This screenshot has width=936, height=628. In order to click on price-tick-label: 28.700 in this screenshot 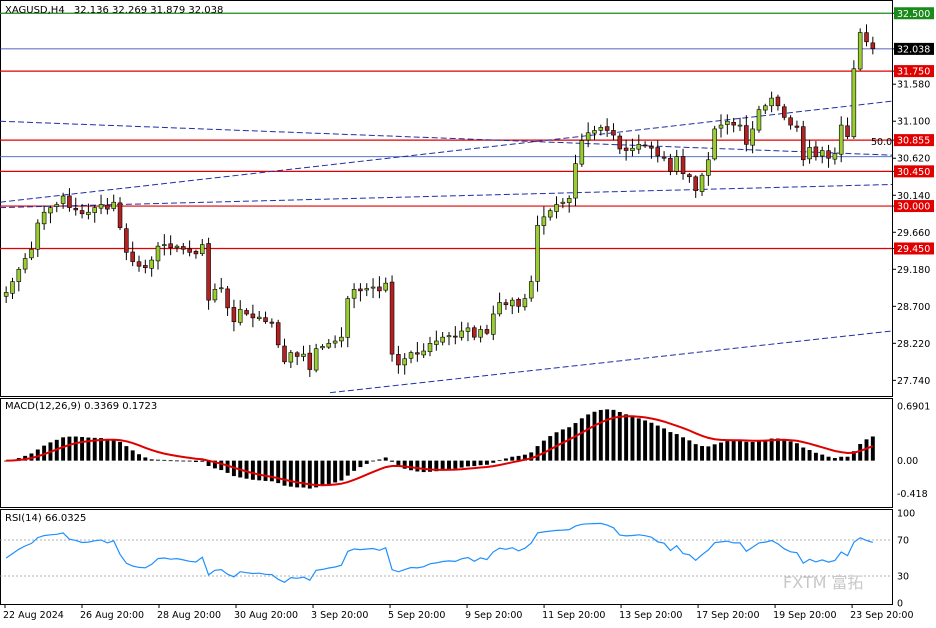, I will do `click(913, 307)`.